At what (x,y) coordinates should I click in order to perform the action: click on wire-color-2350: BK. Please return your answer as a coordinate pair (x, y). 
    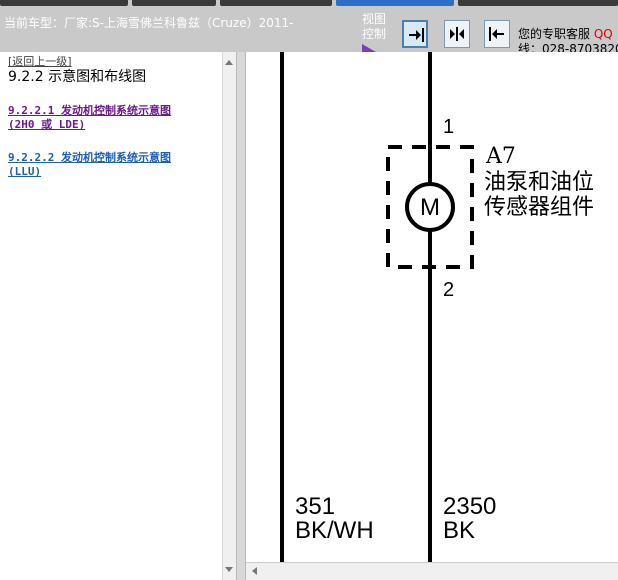
    Looking at the image, I should click on (459, 530).